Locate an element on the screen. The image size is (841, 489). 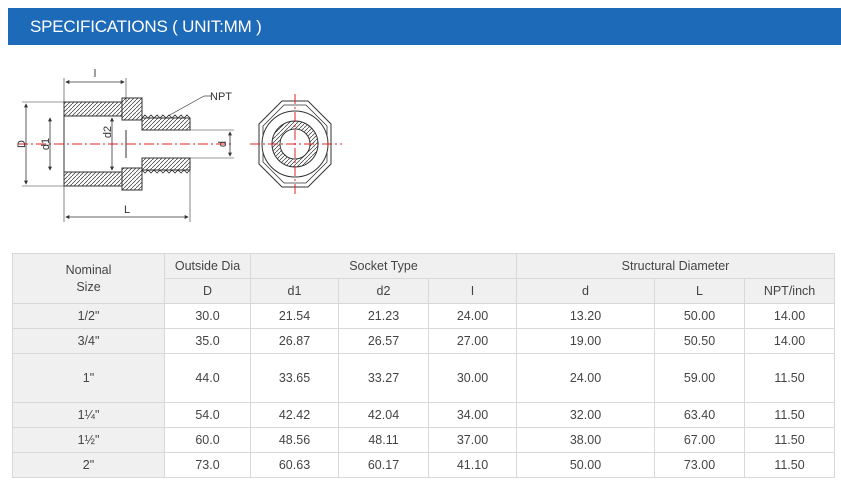
table-cell: 54.0 is located at coordinates (207, 415).